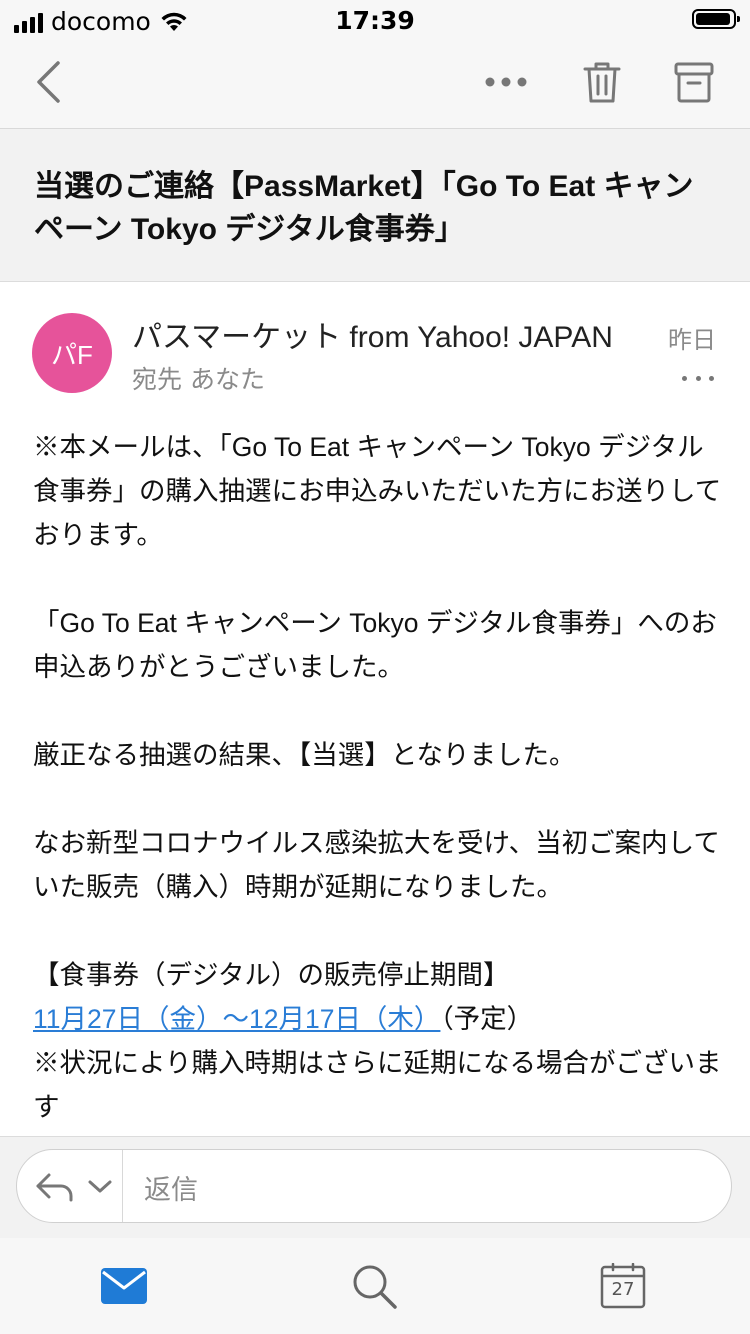 The height and width of the screenshot is (1334, 750). I want to click on recipient-line: 宛先 あなた, so click(198, 379).